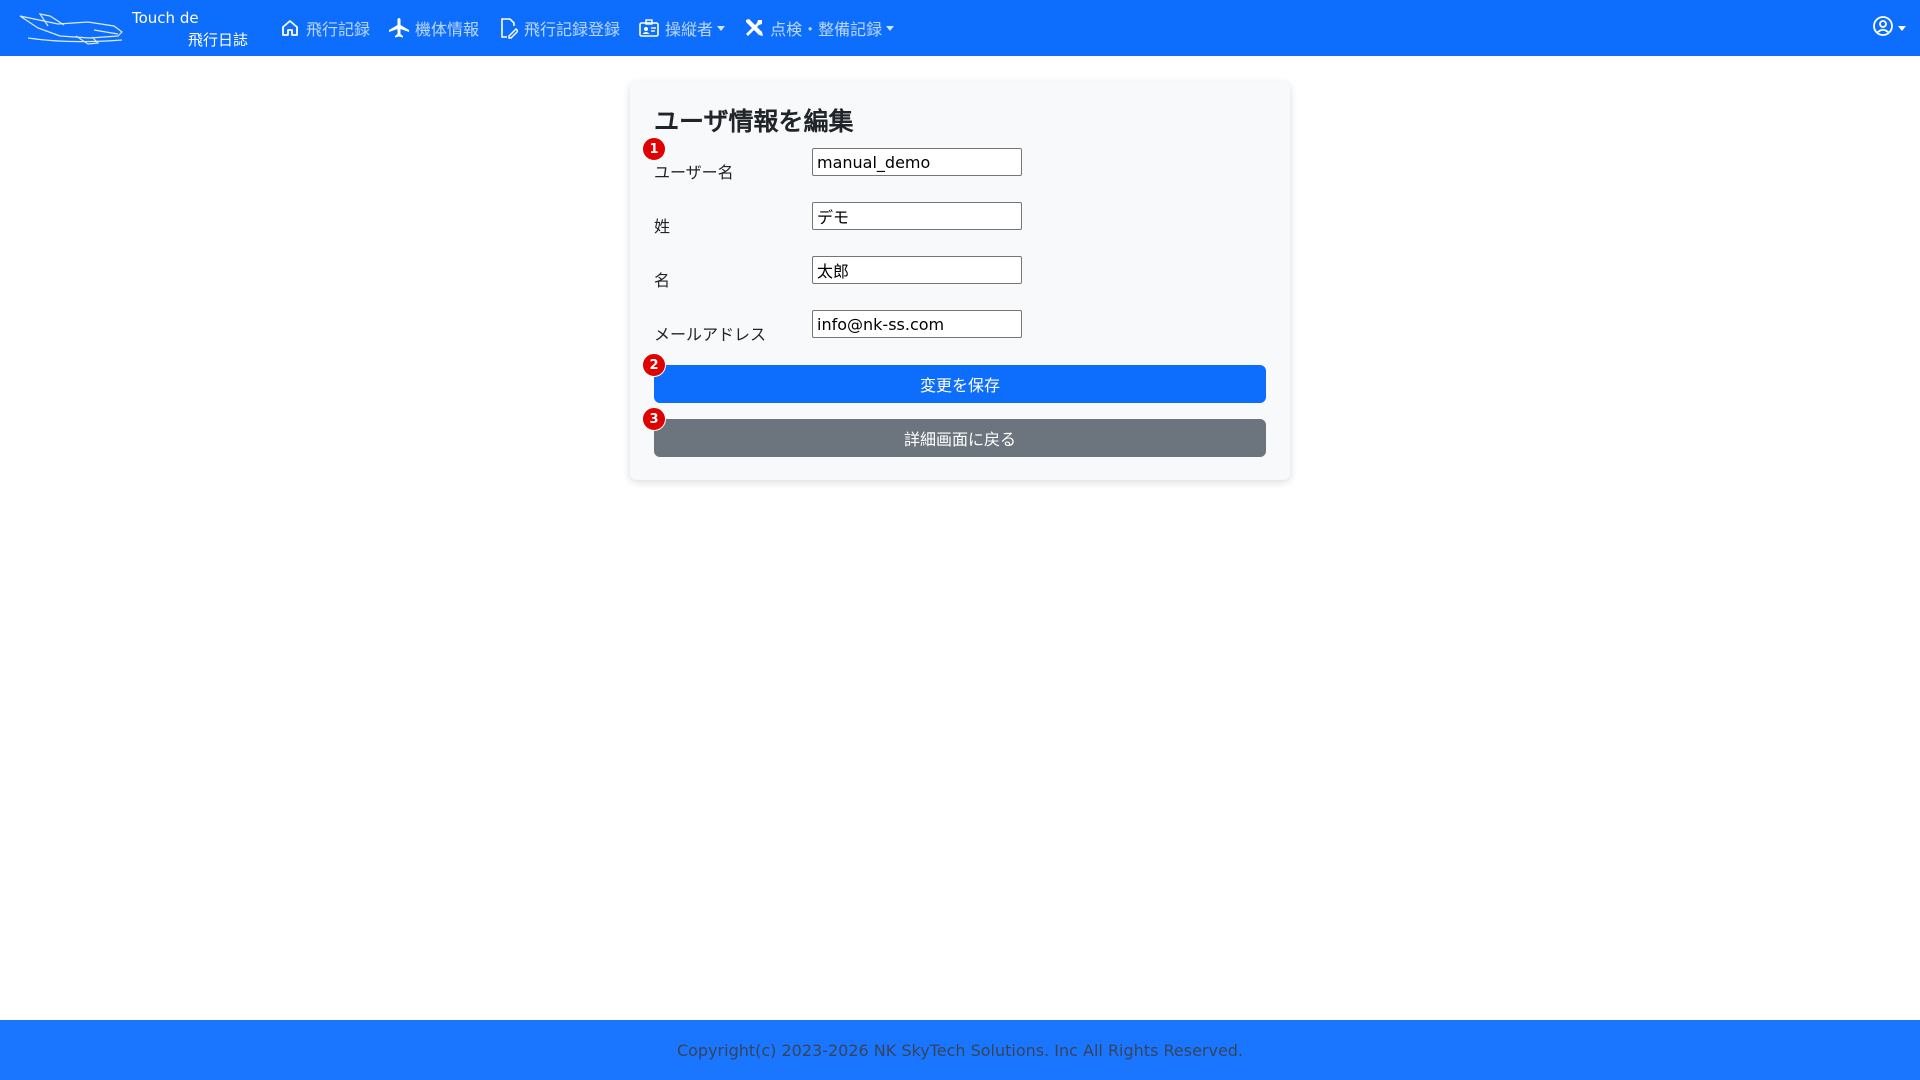 This screenshot has width=1920, height=1080. What do you see at coordinates (654, 149) in the screenshot?
I see `annotation-badge-1: 1` at bounding box center [654, 149].